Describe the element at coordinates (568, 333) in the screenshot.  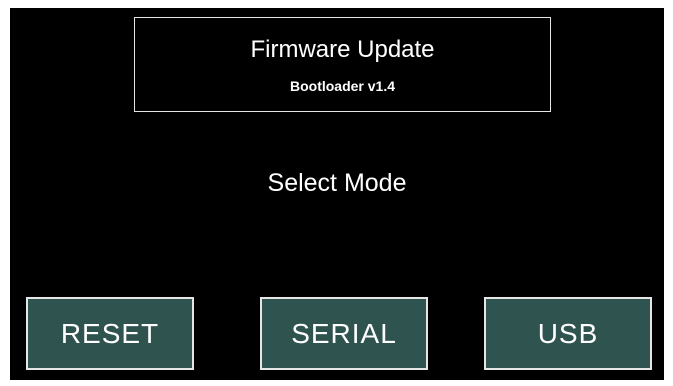
I see `usb-button: USB` at that location.